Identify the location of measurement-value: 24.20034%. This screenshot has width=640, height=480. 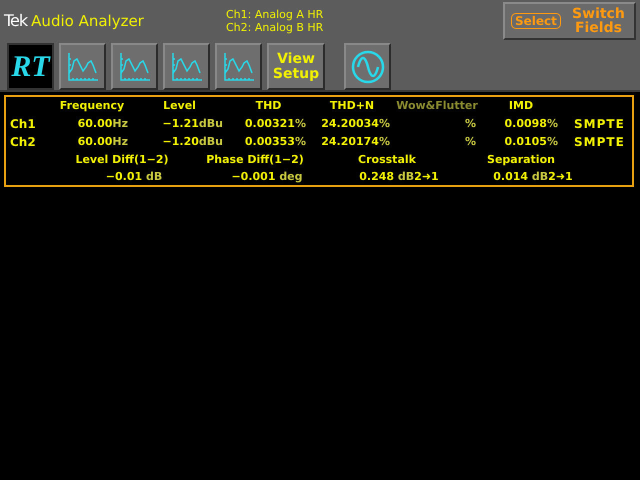
(355, 124).